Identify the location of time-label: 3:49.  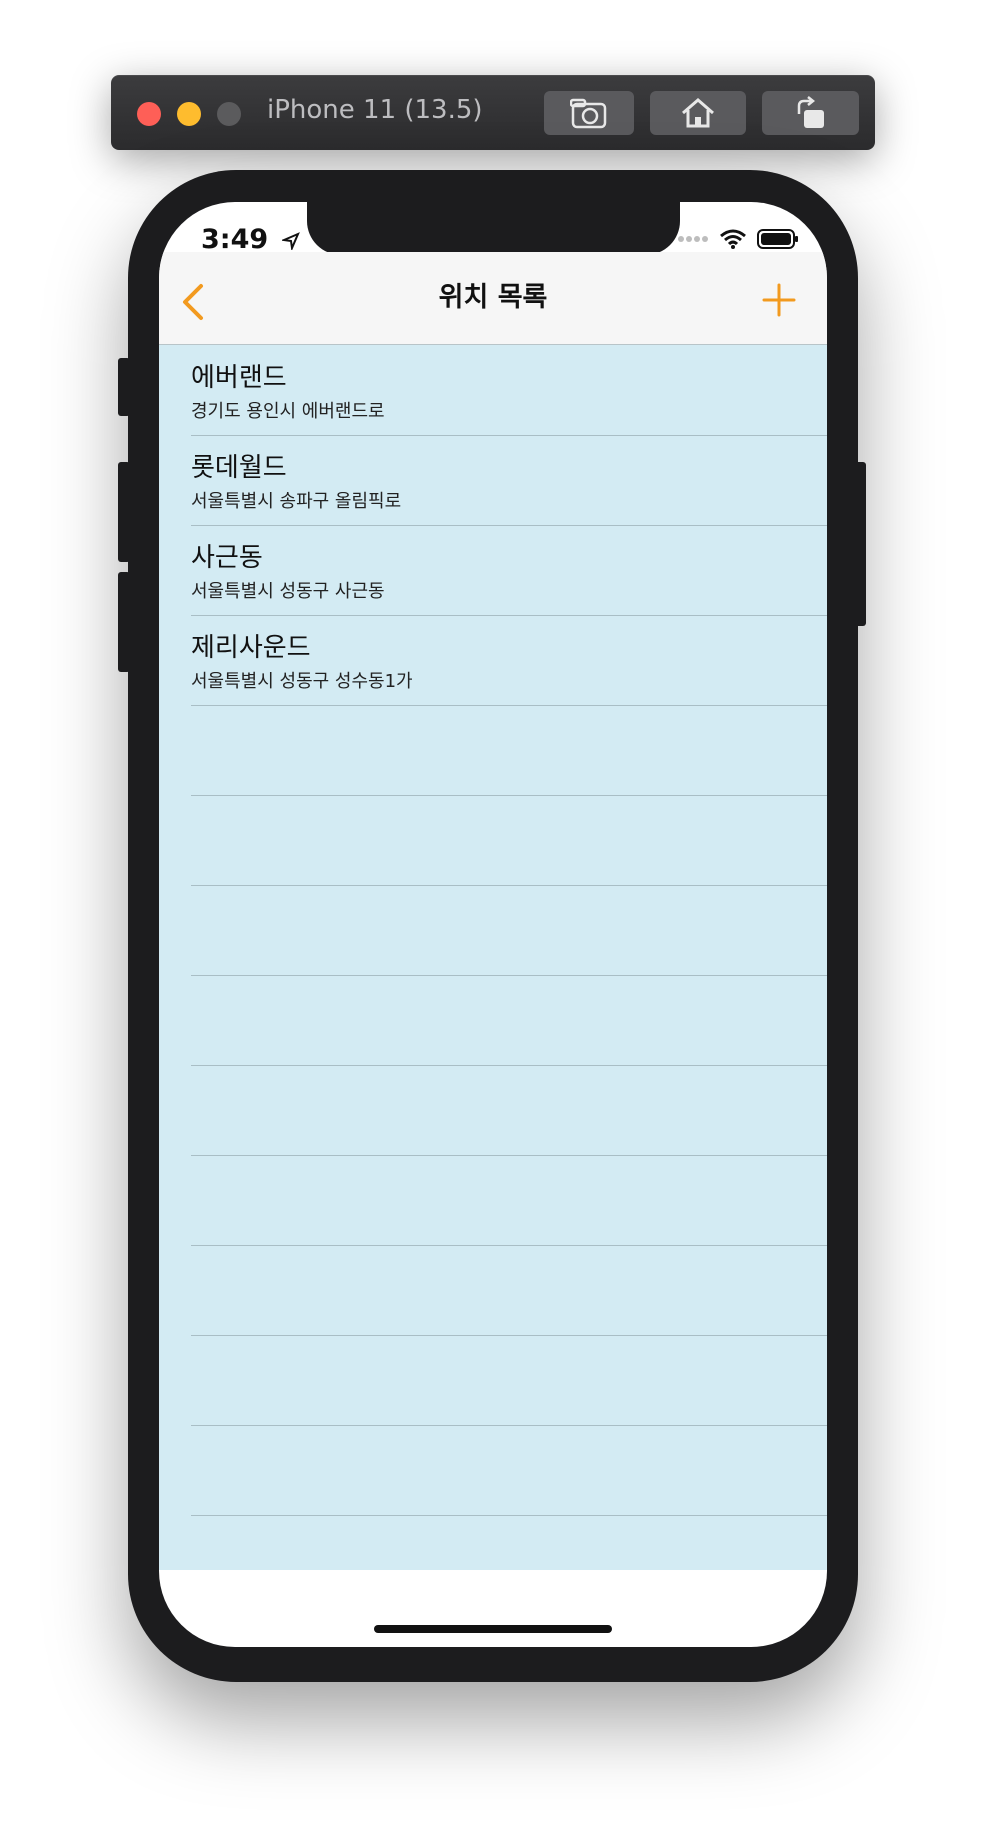
(235, 239).